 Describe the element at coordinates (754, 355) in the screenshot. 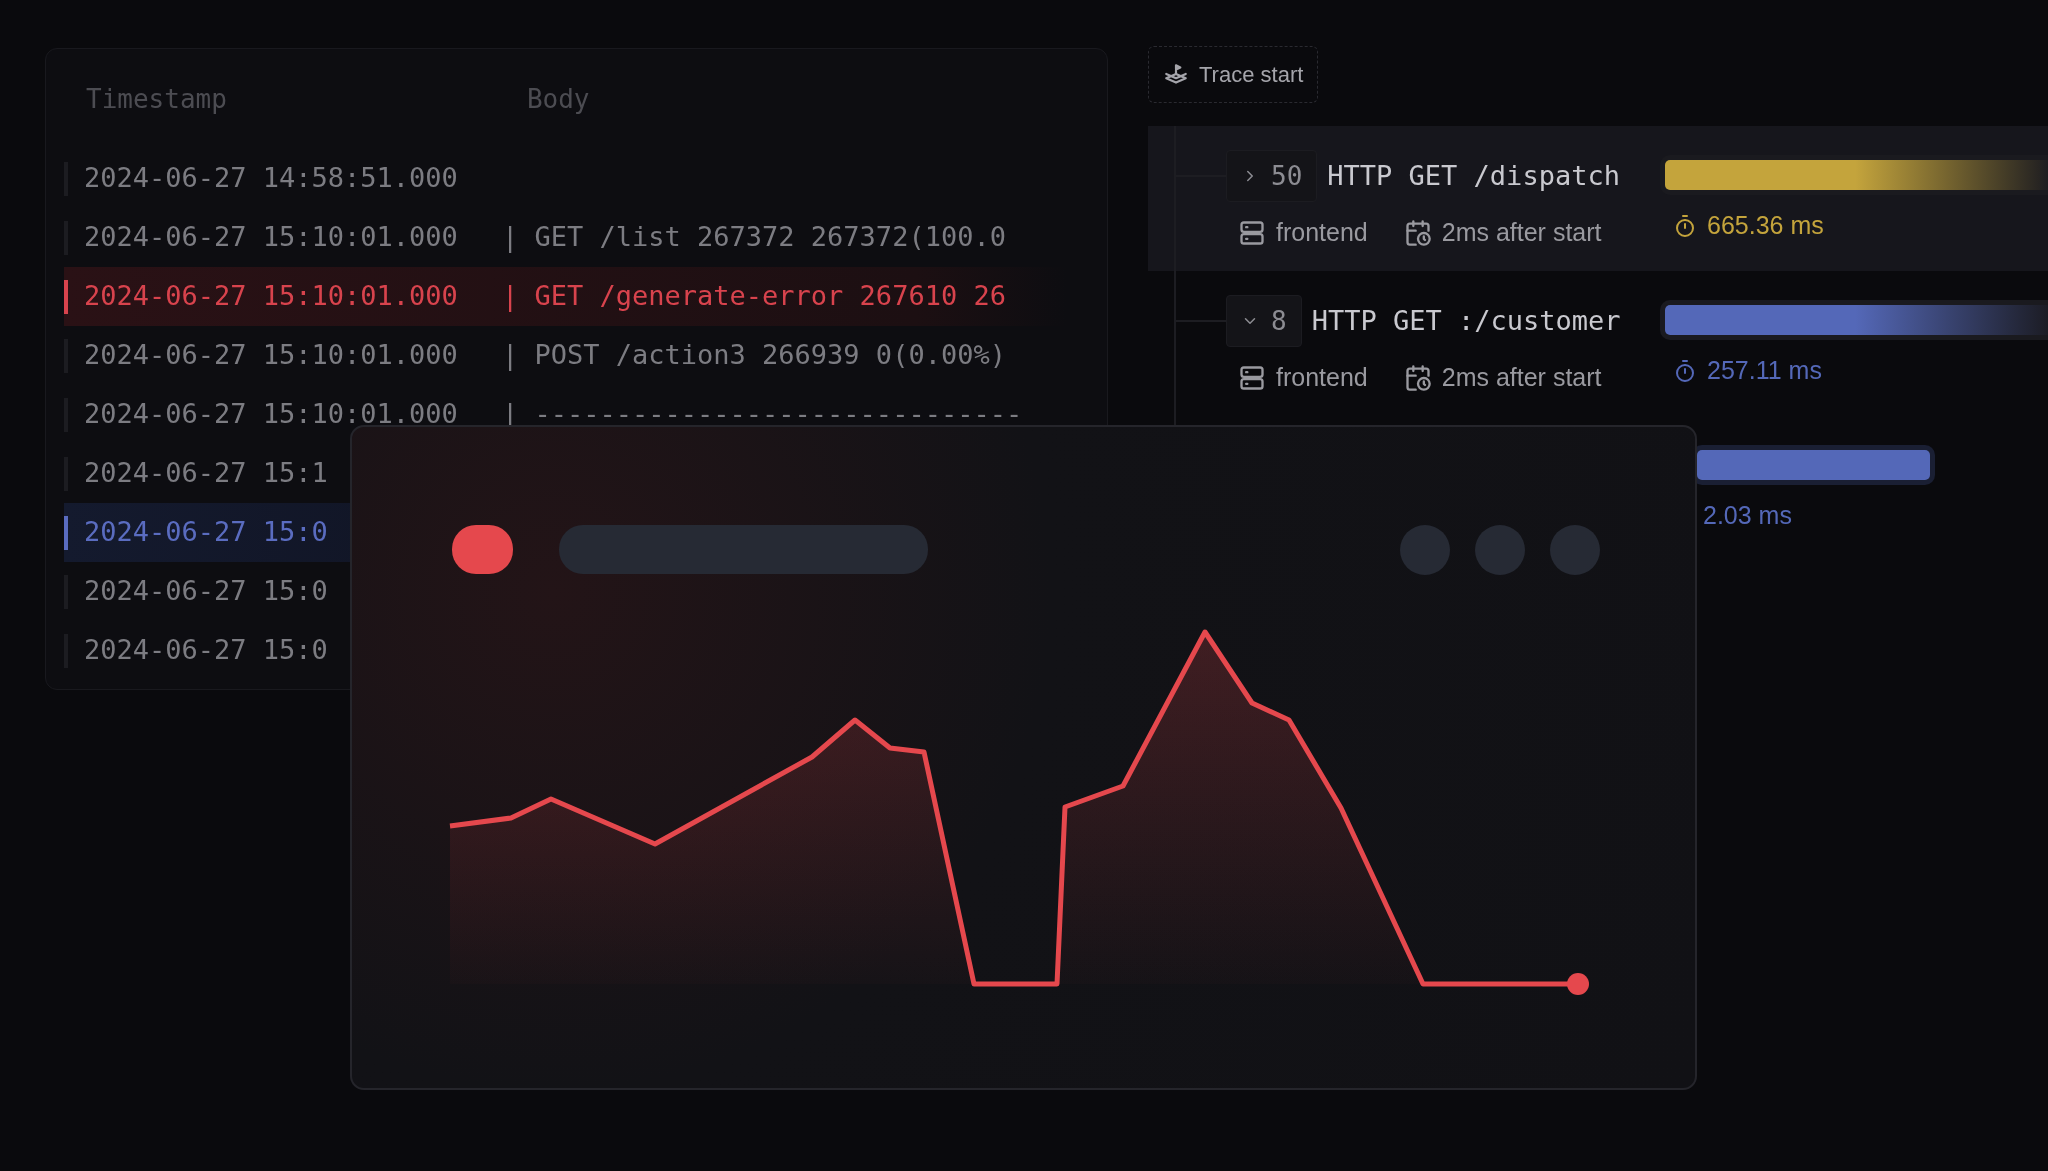

I see `body-cell-text: | POST /action3 266939 0(0.00%)` at that location.